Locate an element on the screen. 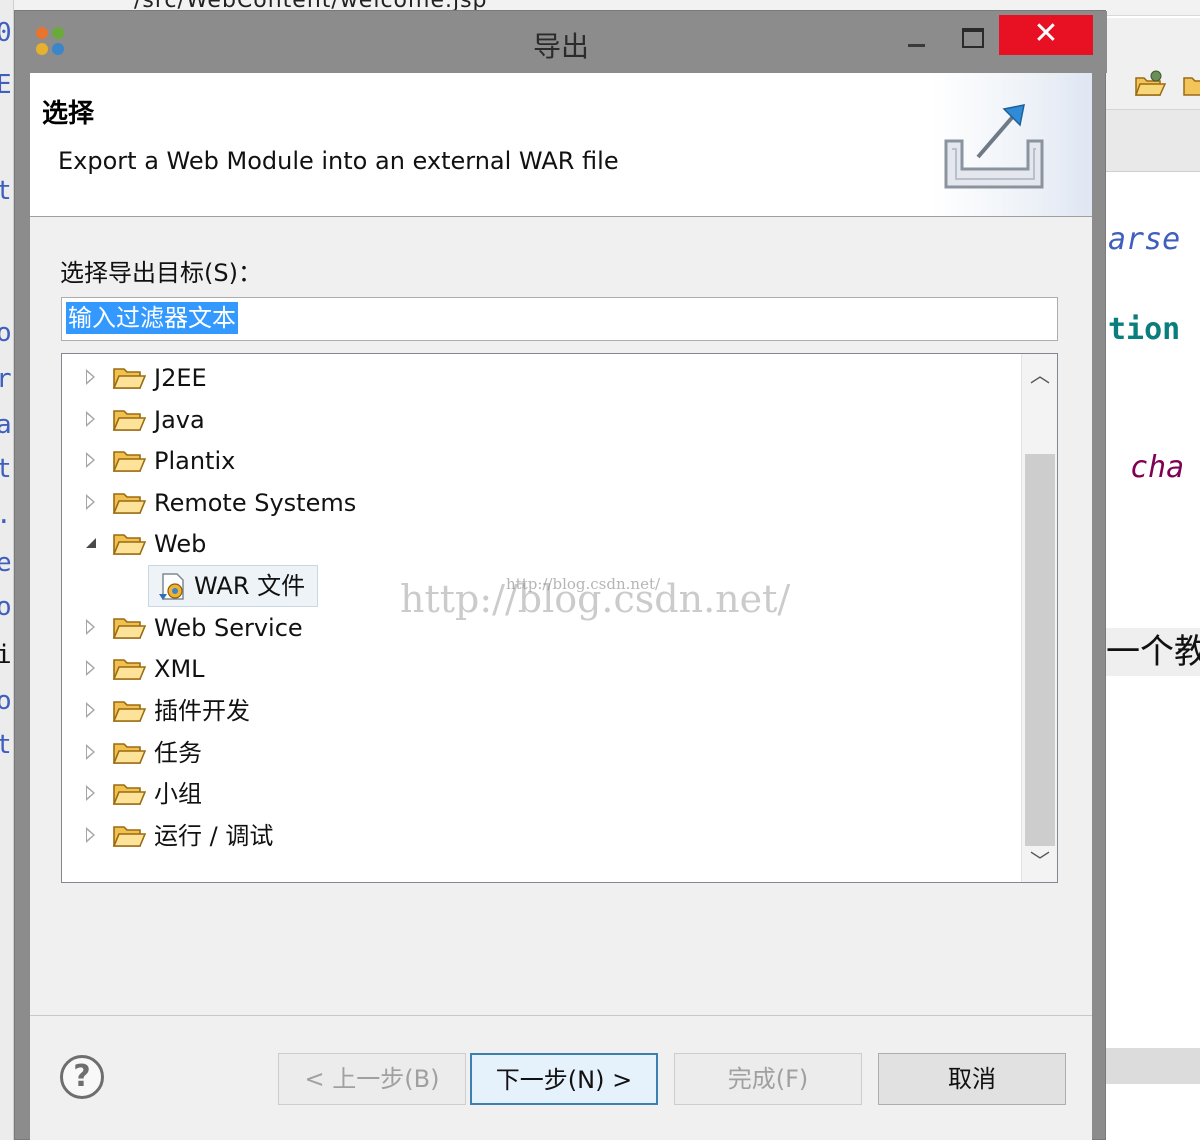 This screenshot has width=1200, height=1140. tree-item-label: 插件开发 is located at coordinates (202, 711).